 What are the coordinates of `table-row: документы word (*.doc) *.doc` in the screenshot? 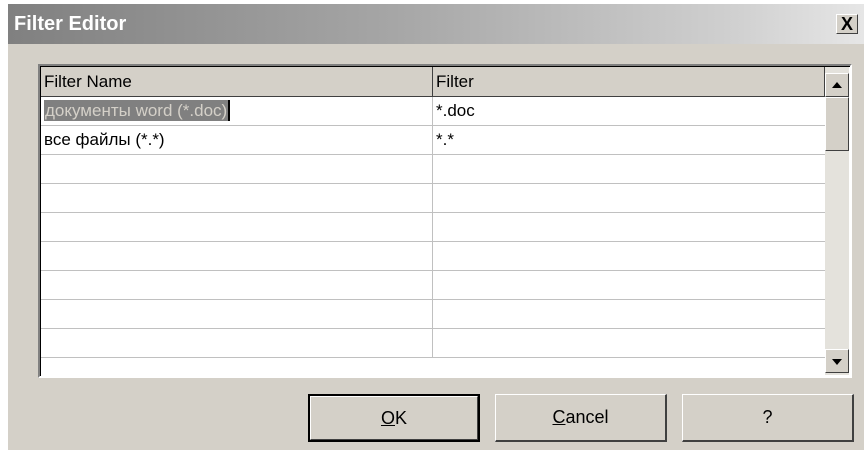 It's located at (433, 111).